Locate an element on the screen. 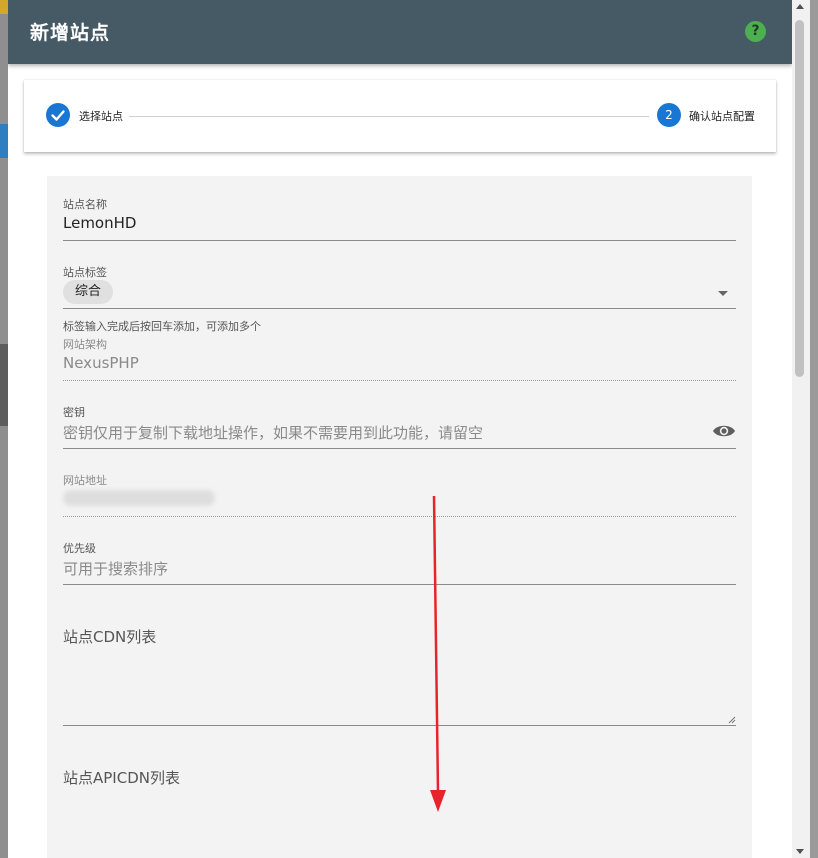 The width and height of the screenshot is (818, 858). site-url-underline is located at coordinates (399, 516).